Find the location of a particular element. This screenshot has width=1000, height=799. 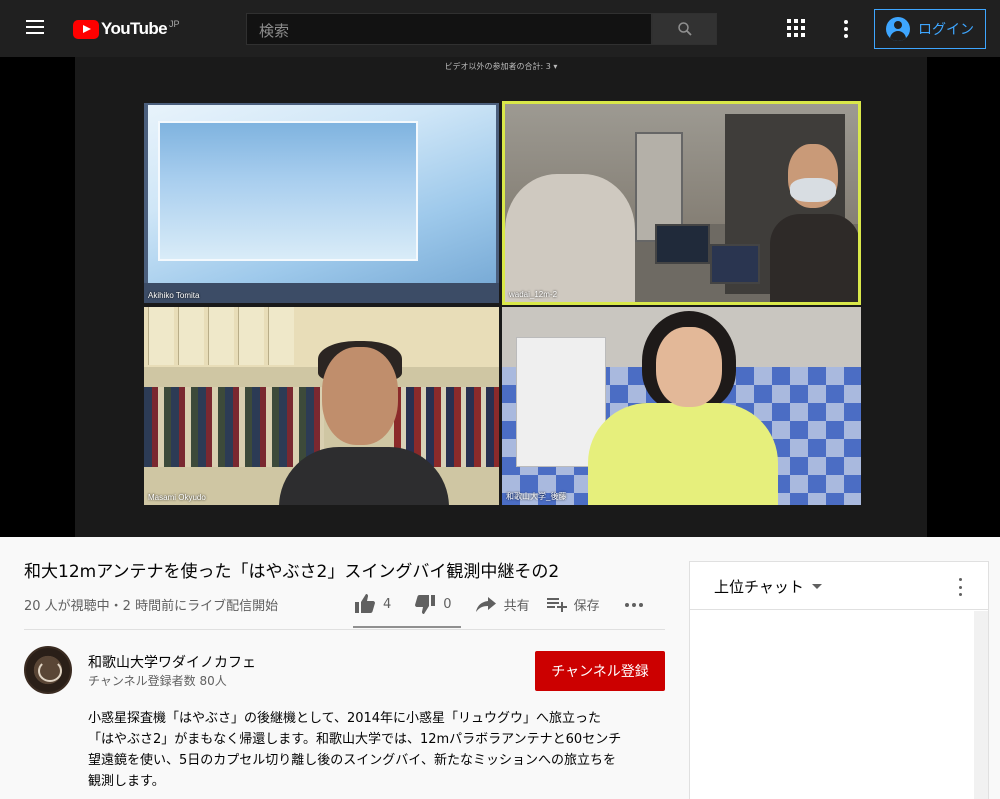

like-button: 4 is located at coordinates (372, 604).